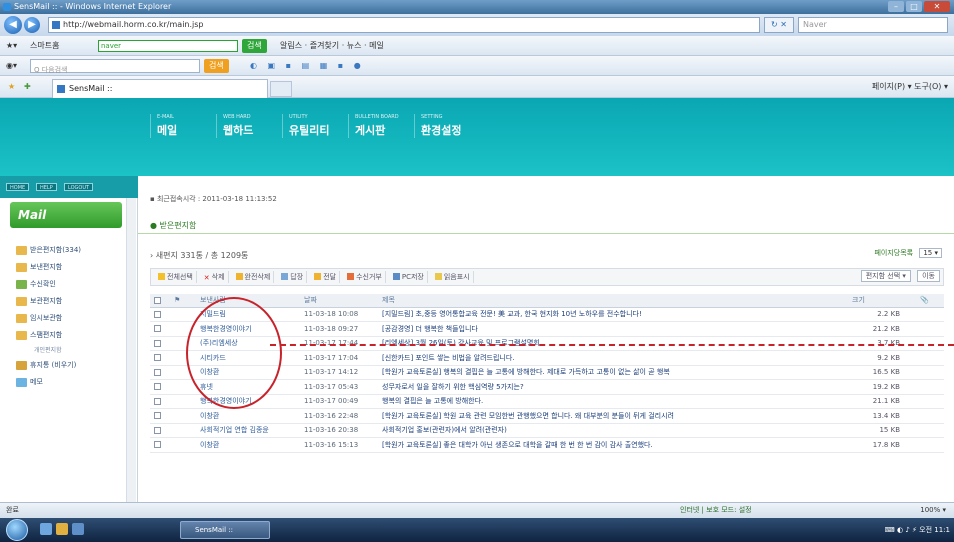 The width and height of the screenshot is (954, 542). Describe the element at coordinates (176, 277) in the screenshot. I see `select-all-button: 전체선택` at that location.